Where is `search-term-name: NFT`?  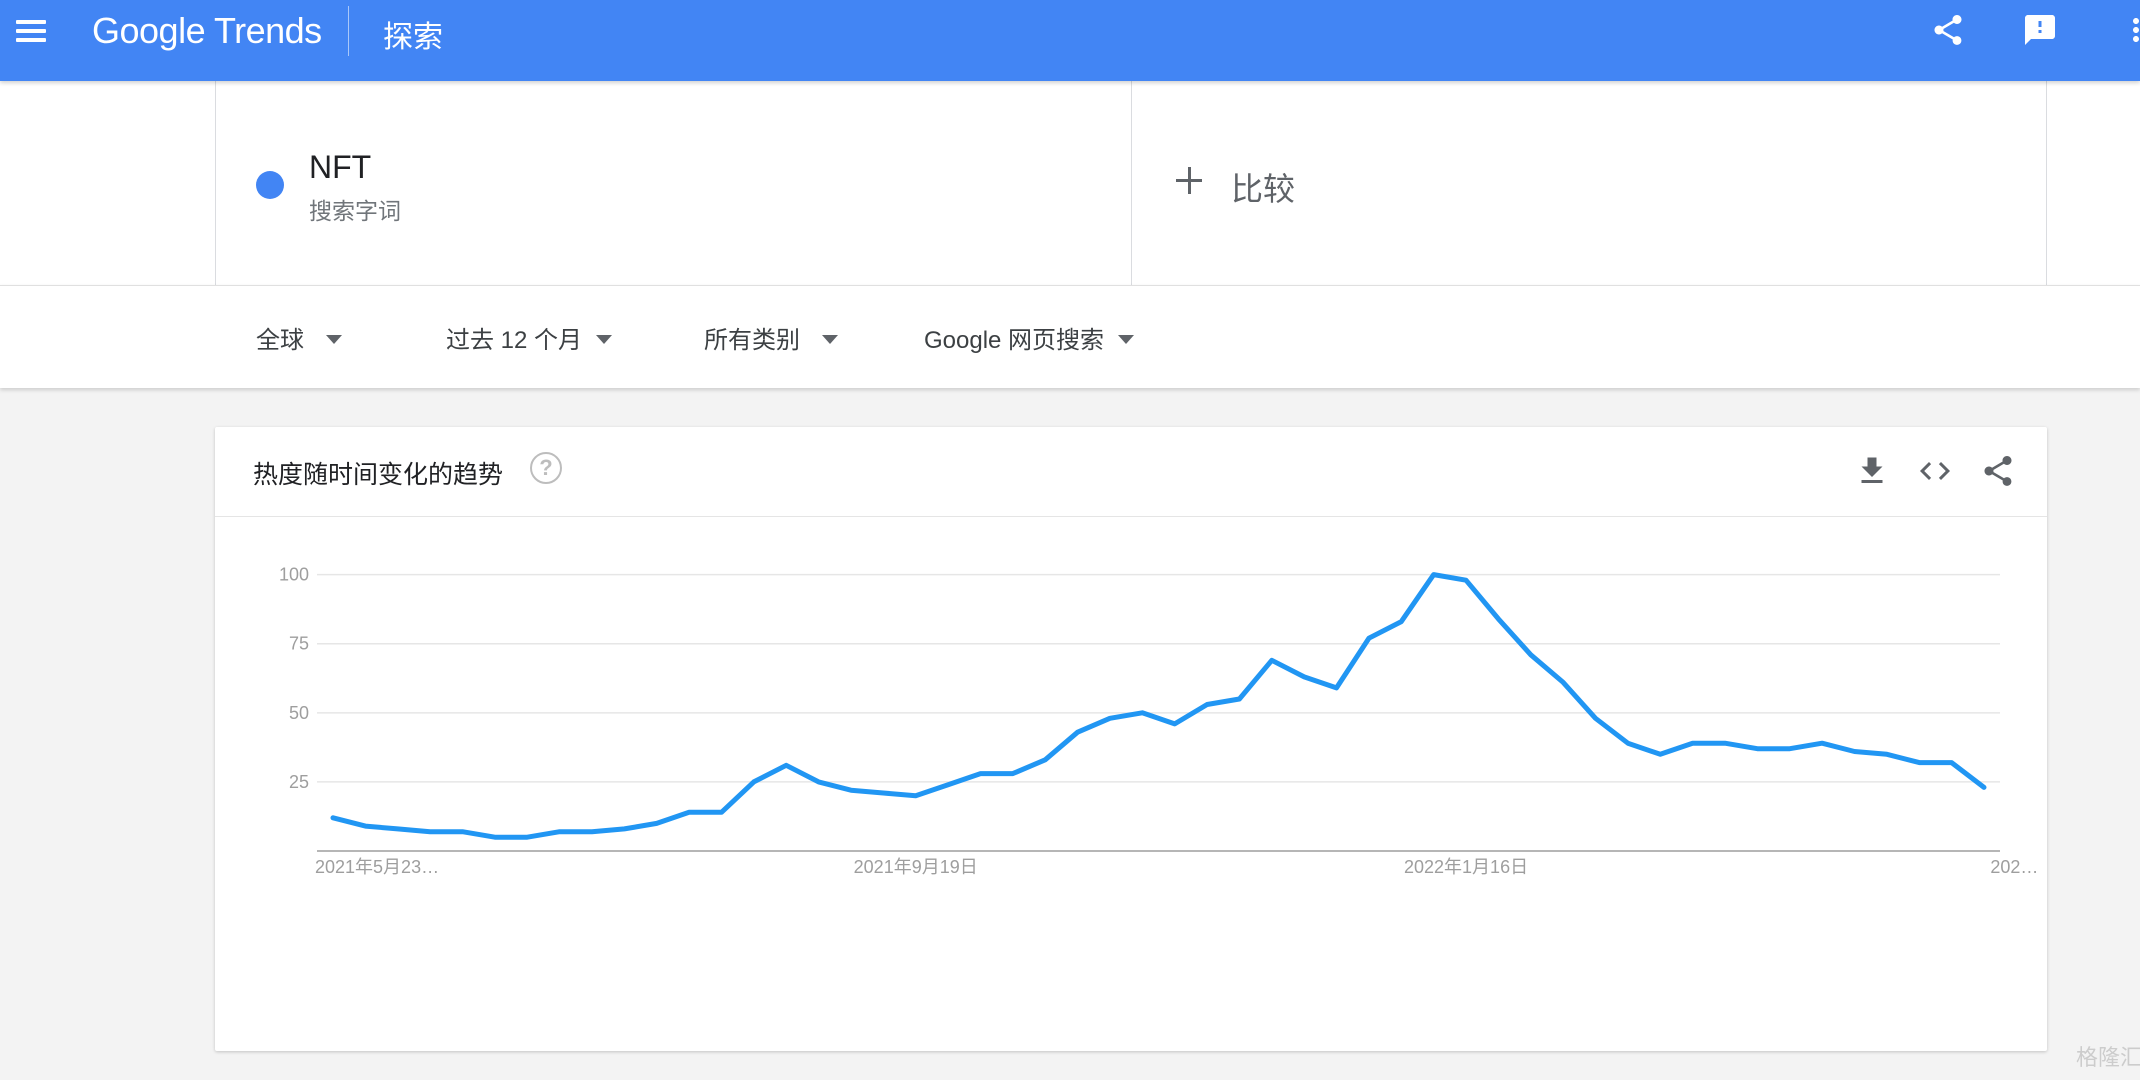 search-term-name: NFT is located at coordinates (340, 167).